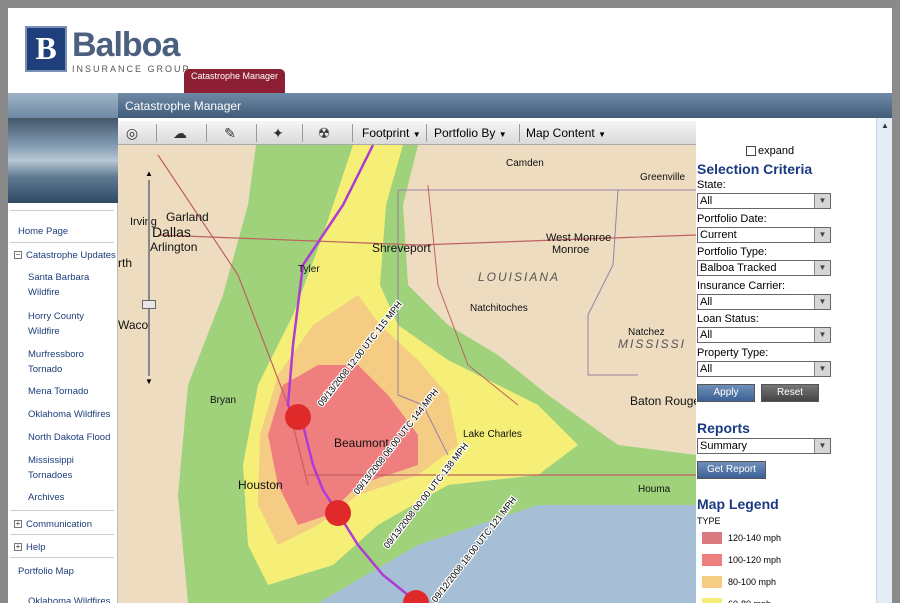 This screenshot has height=603, width=900. I want to click on expand-checkbox, so click(751, 151).